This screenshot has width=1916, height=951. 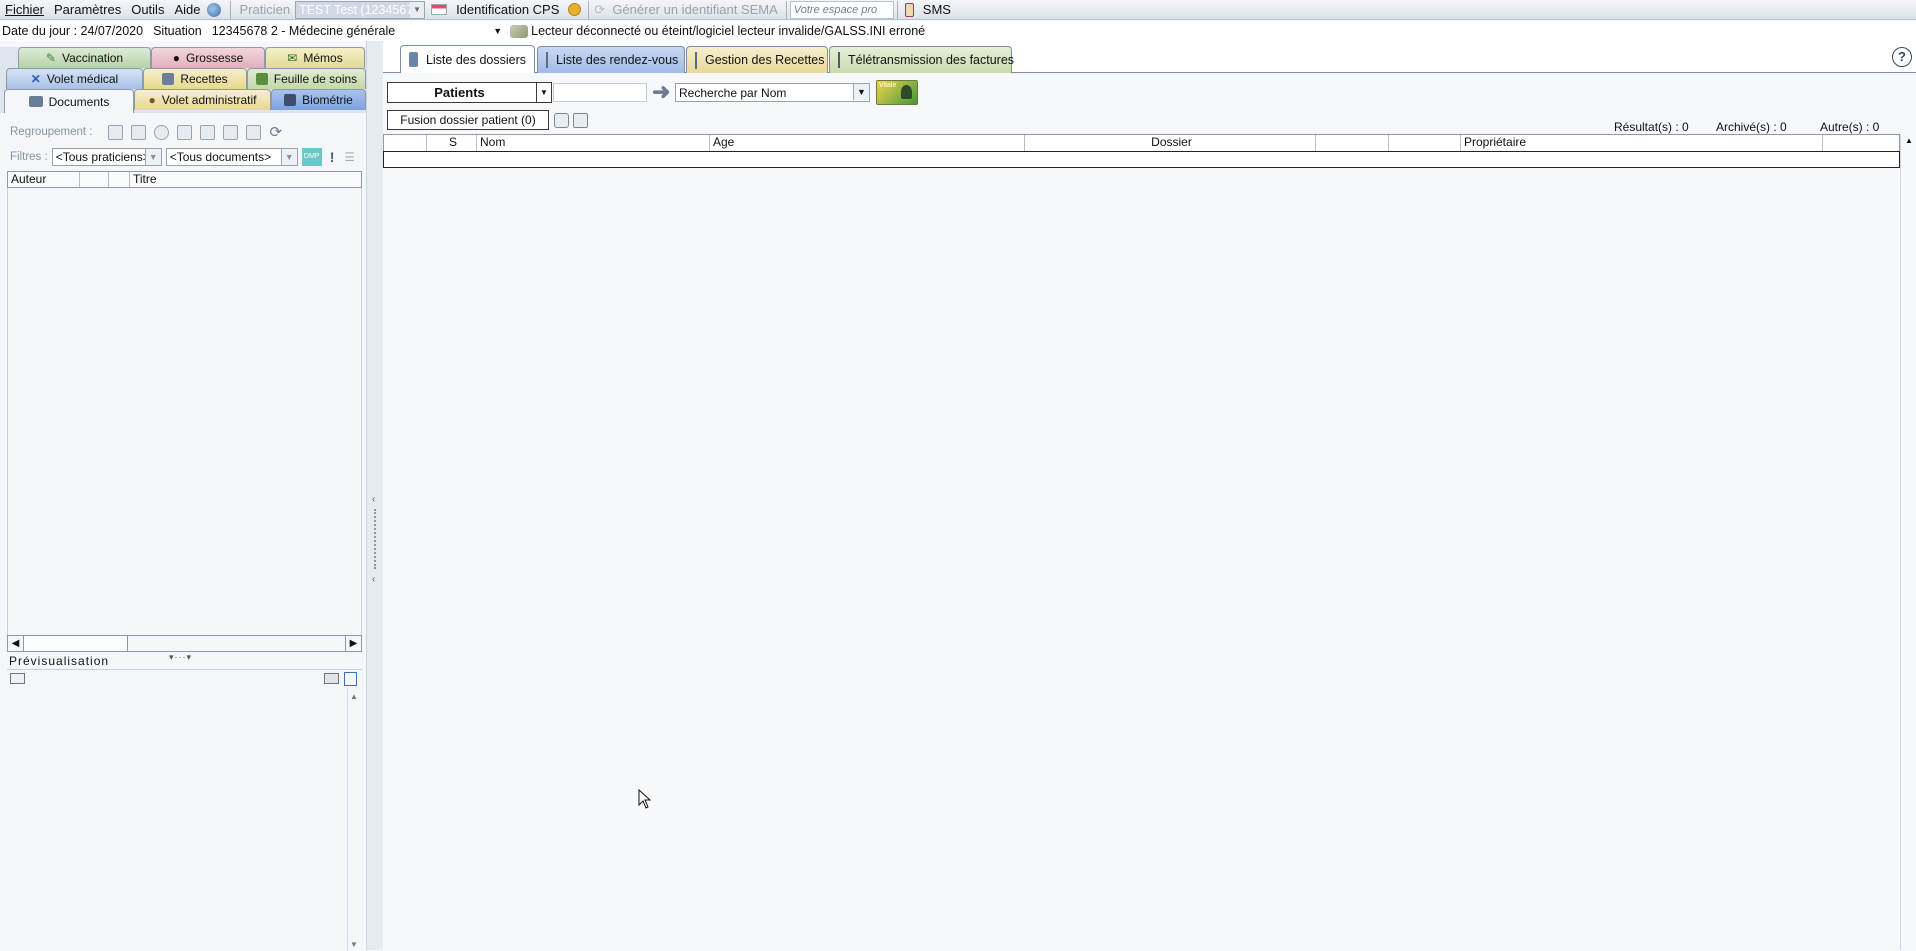 What do you see at coordinates (29, 157) in the screenshot?
I see `filtres-label: Filtres :` at bounding box center [29, 157].